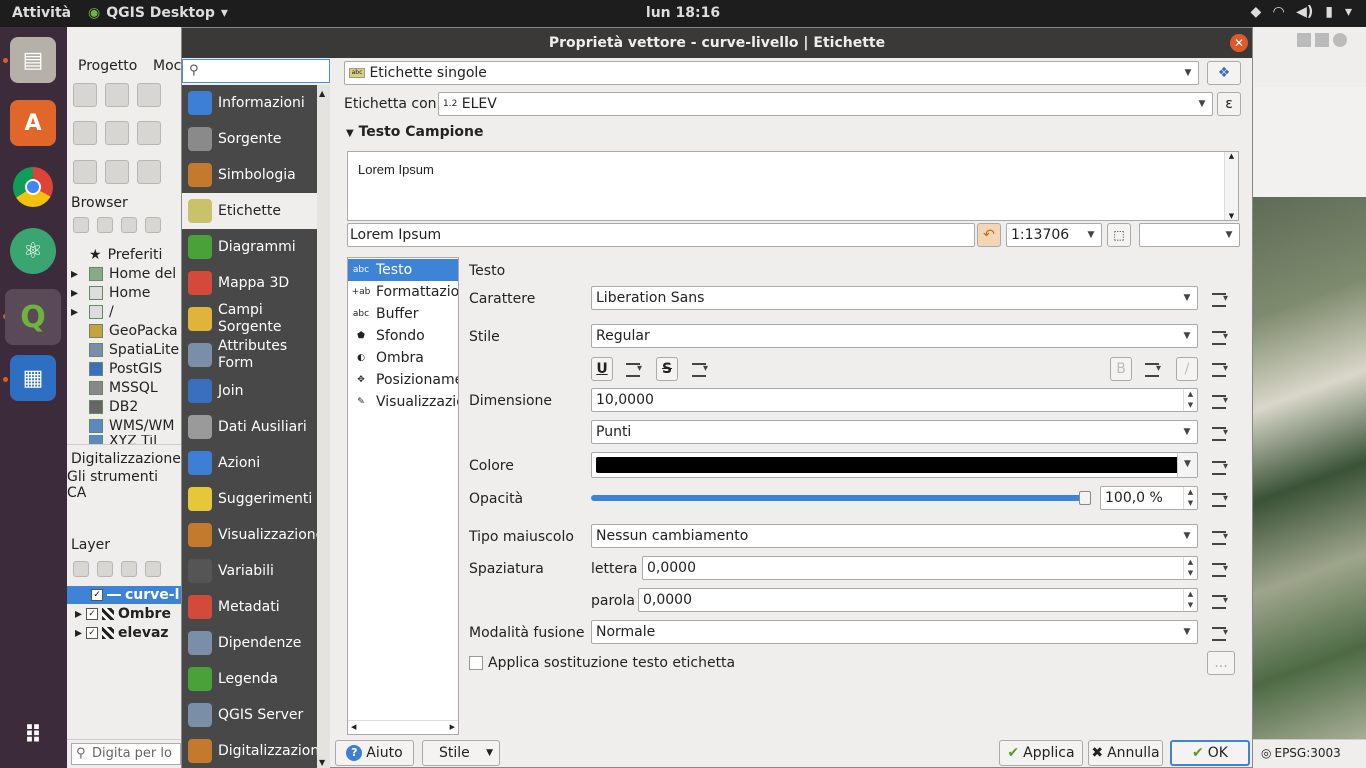 This screenshot has height=768, width=1366. What do you see at coordinates (825, 104) in the screenshot?
I see `label-field-combo: 1.2 ELEV ▼` at bounding box center [825, 104].